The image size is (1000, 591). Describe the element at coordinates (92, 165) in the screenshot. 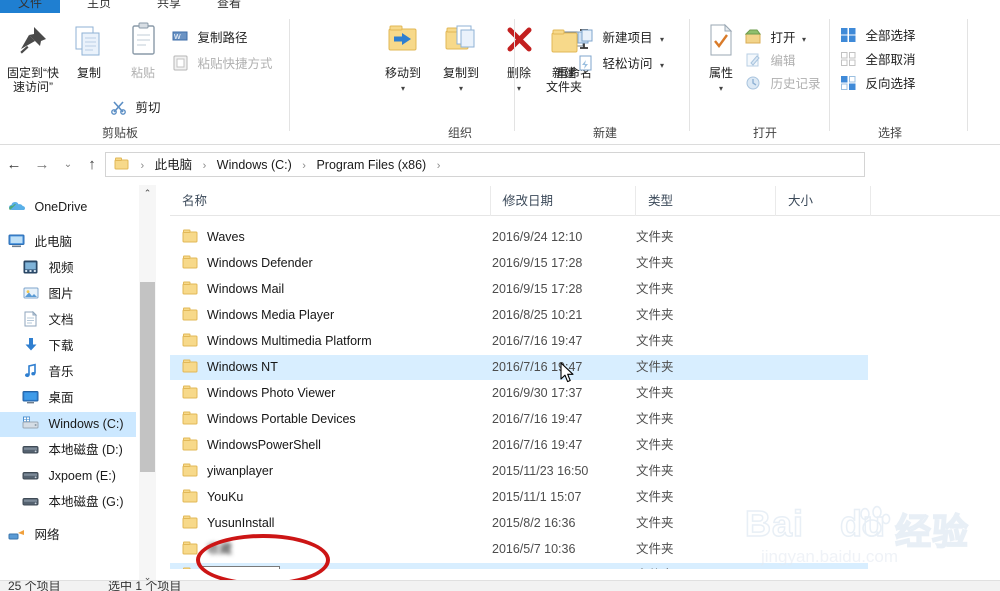

I see `up-button: ↑` at that location.